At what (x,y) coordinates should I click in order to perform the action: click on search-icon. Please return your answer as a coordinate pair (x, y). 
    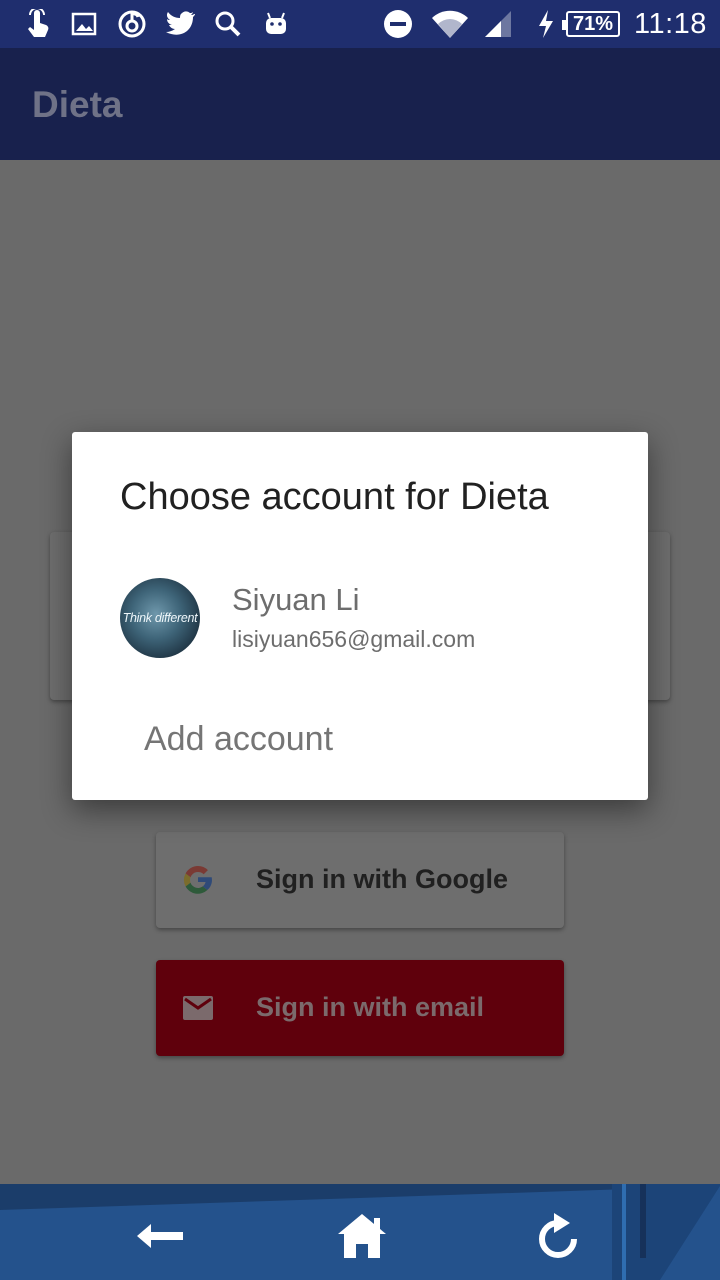
    Looking at the image, I should click on (228, 24).